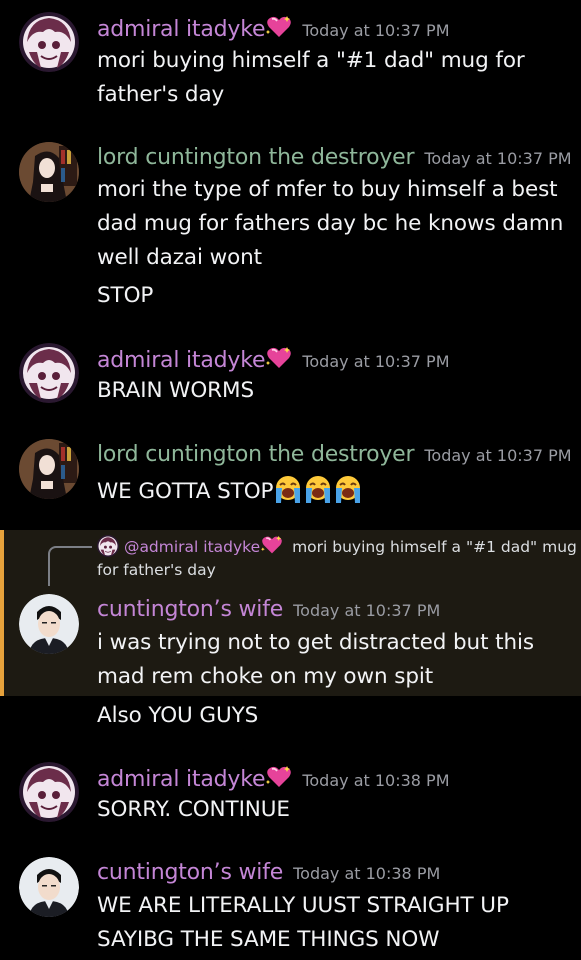  Describe the element at coordinates (311, 60) in the screenshot. I see `message-line: mori buying himself a "#1 dad" mug for` at that location.